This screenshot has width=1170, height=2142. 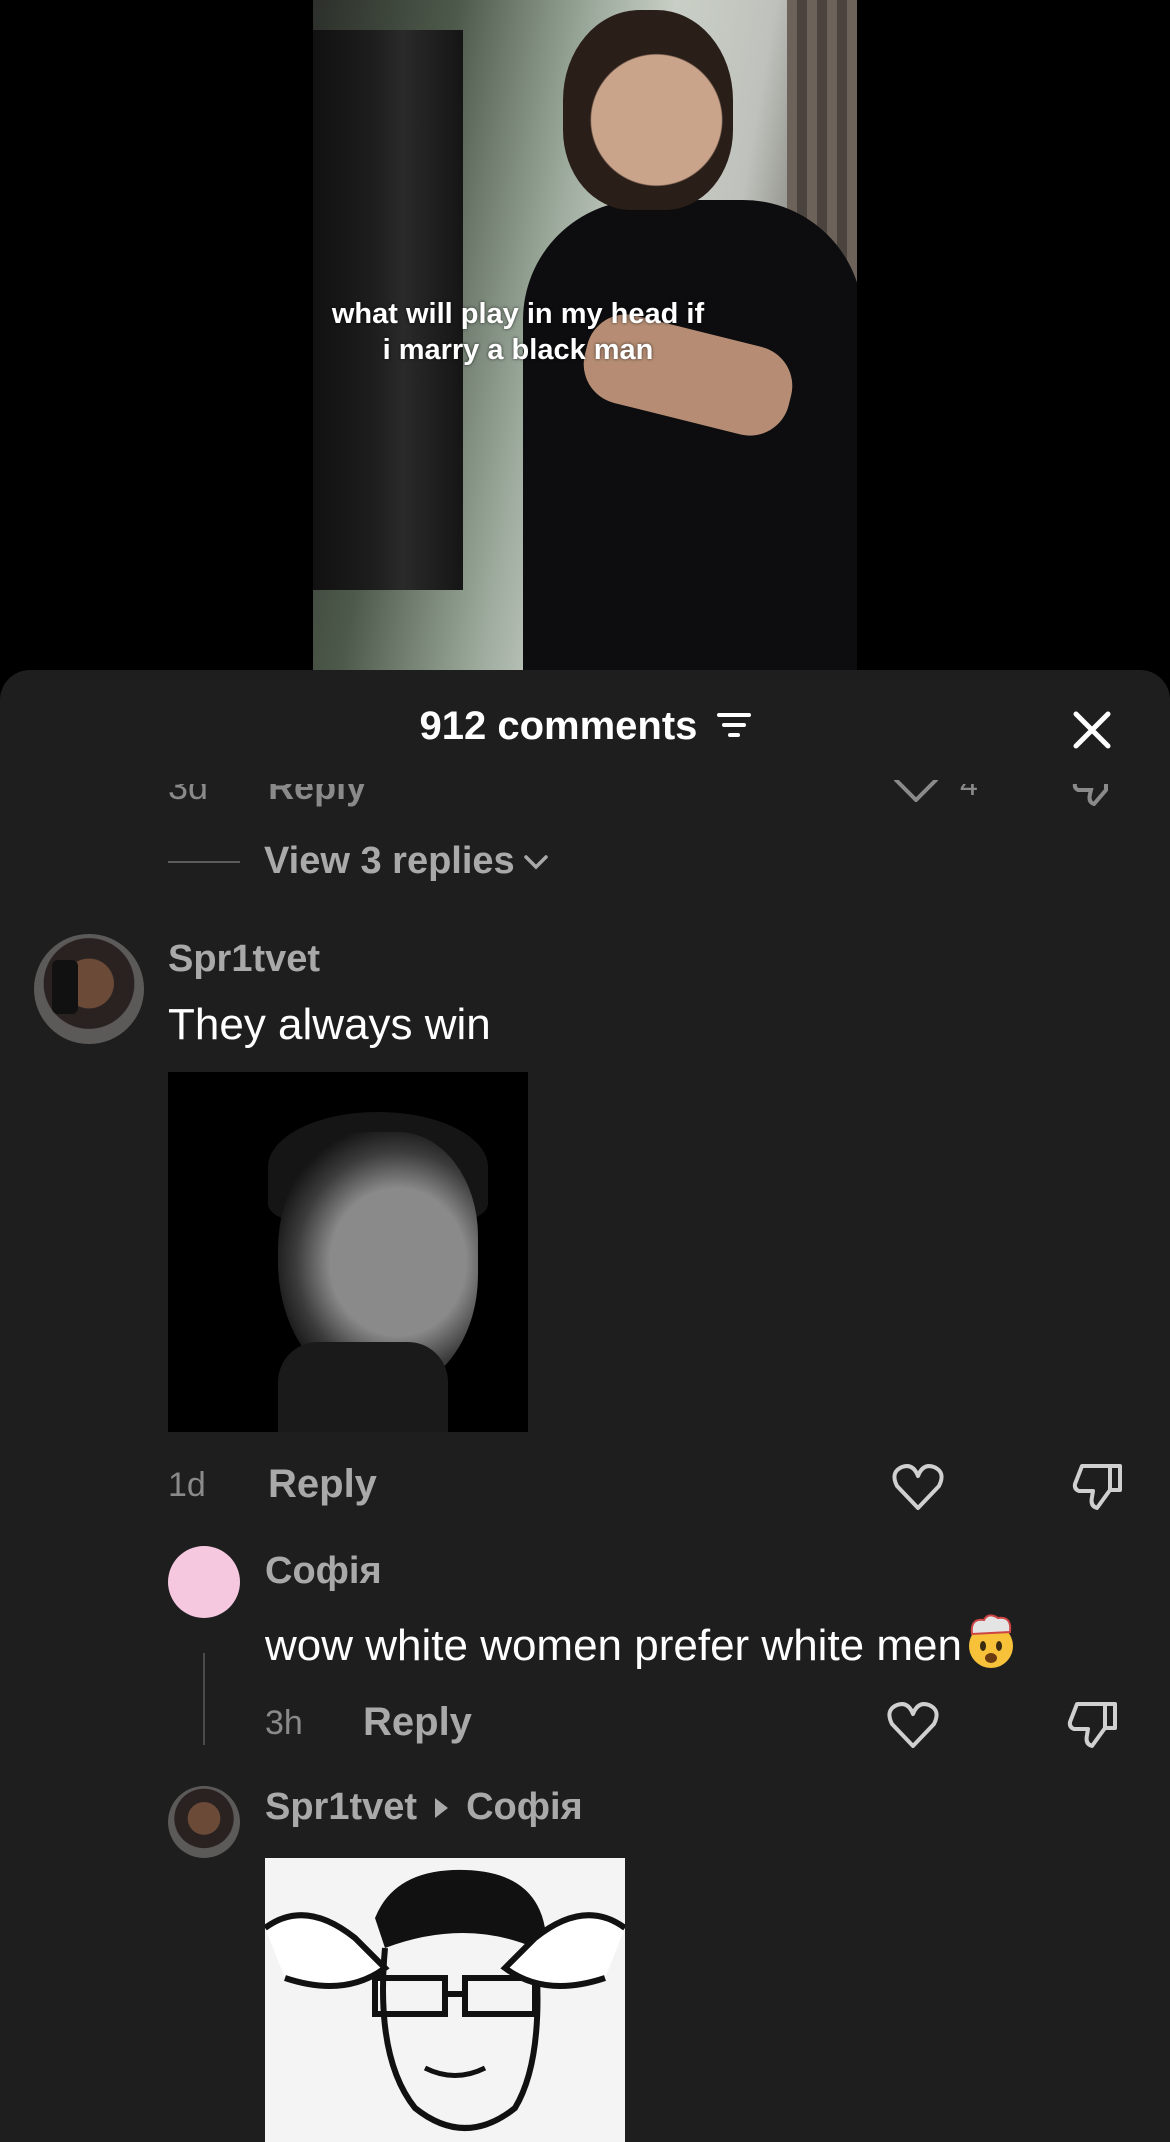 What do you see at coordinates (535, 861) in the screenshot?
I see `chevron-down-icon` at bounding box center [535, 861].